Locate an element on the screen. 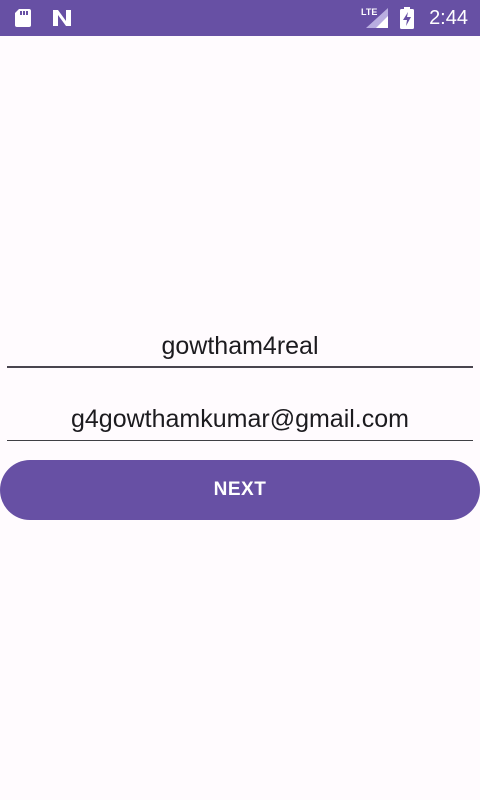  next-button: NEXT is located at coordinates (240, 490).